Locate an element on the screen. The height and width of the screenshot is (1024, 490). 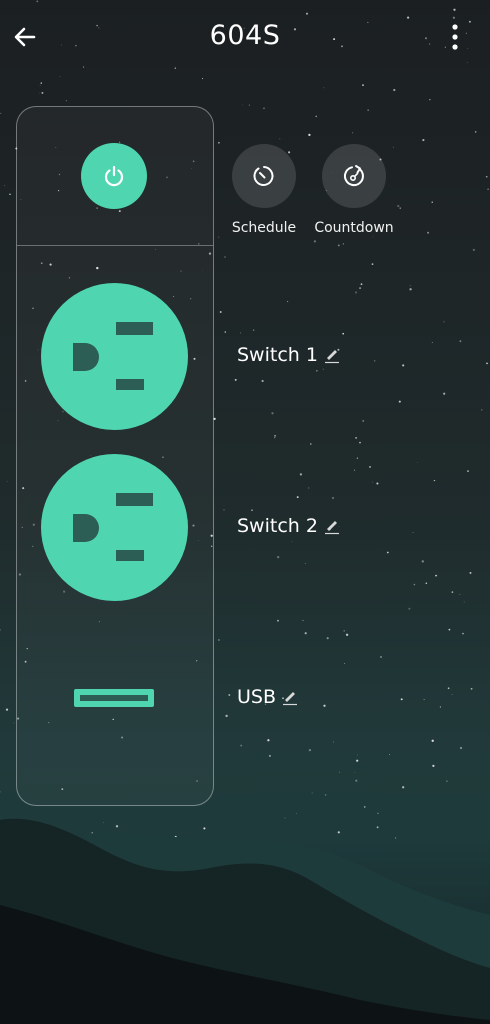
outlet-2-toggle is located at coordinates (114, 527).